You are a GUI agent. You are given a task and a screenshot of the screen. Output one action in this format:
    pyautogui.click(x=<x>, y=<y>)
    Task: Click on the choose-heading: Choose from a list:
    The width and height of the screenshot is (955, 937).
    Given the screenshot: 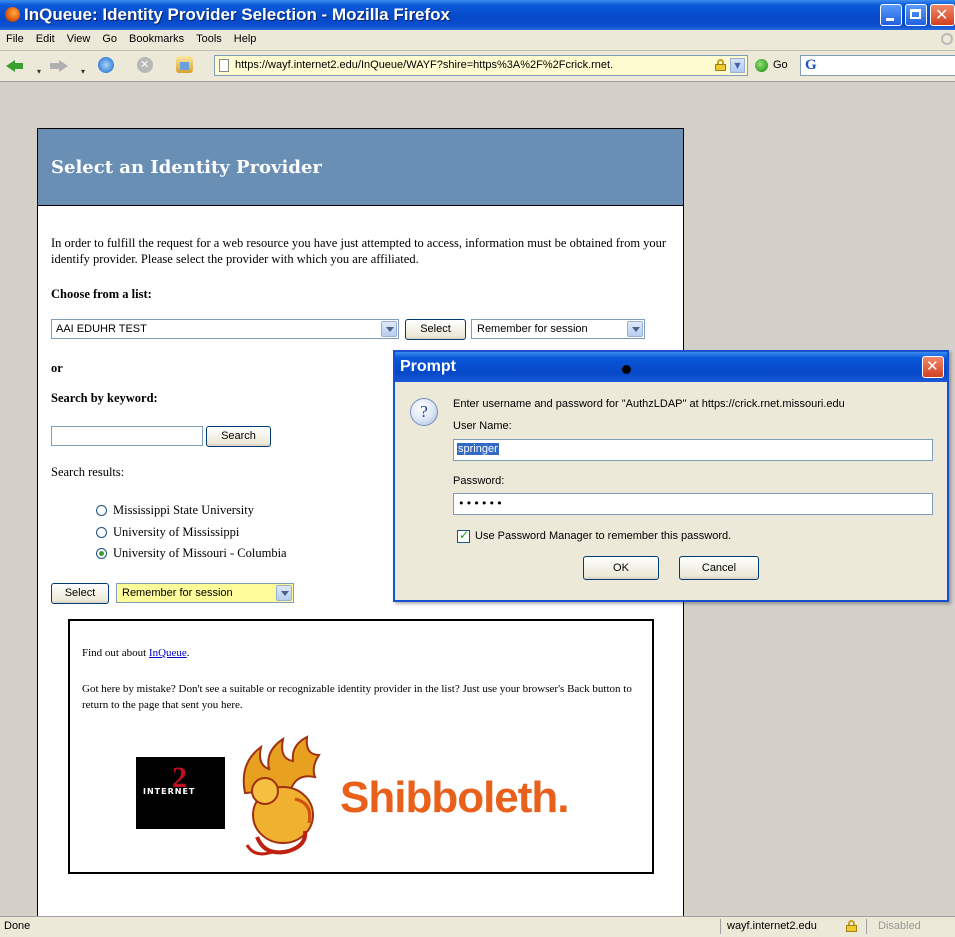 What is the action you would take?
    pyautogui.click(x=101, y=294)
    